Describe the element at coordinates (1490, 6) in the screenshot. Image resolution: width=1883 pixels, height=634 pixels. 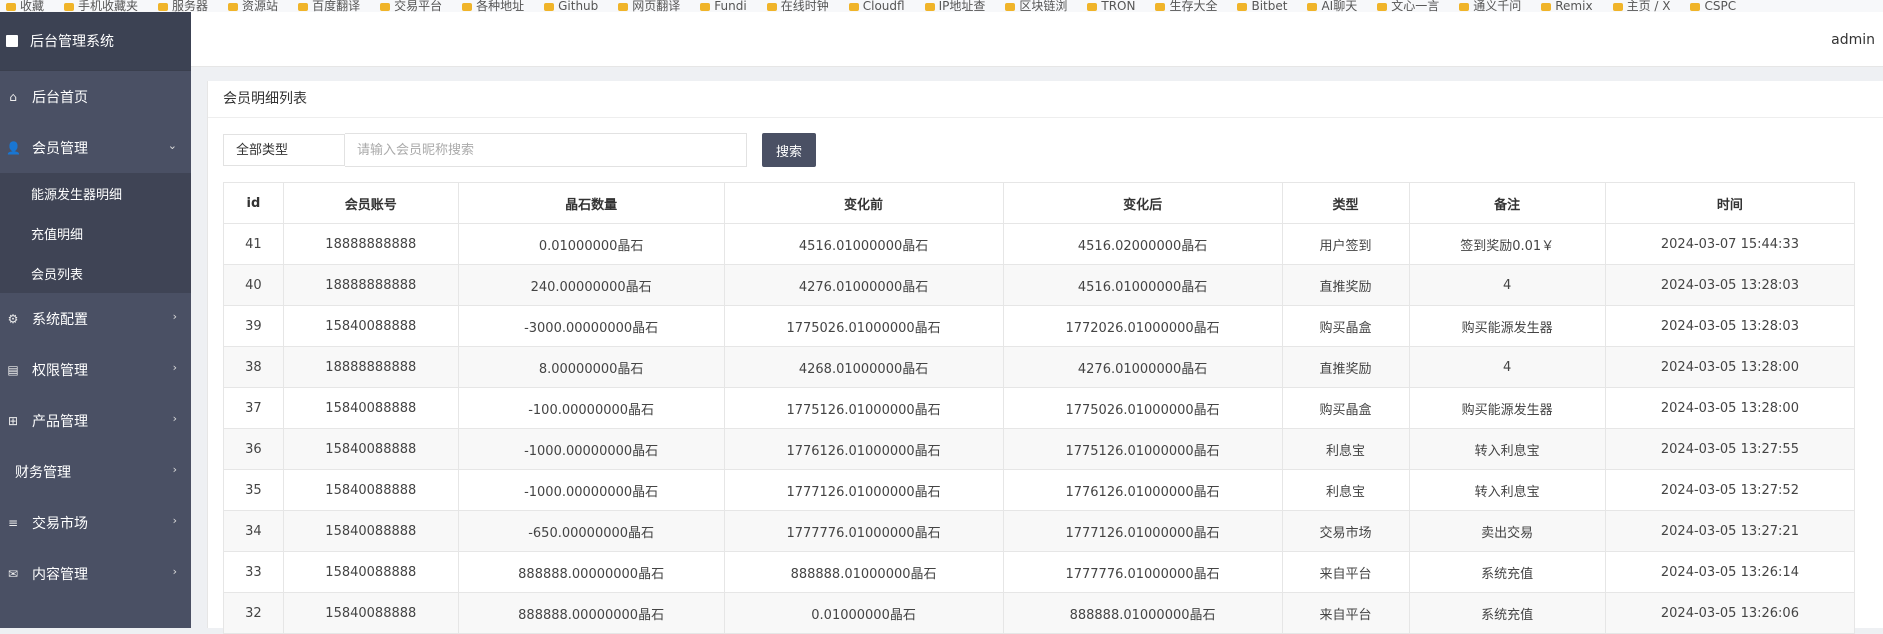
I see `bookmark-item: 通义千问` at that location.